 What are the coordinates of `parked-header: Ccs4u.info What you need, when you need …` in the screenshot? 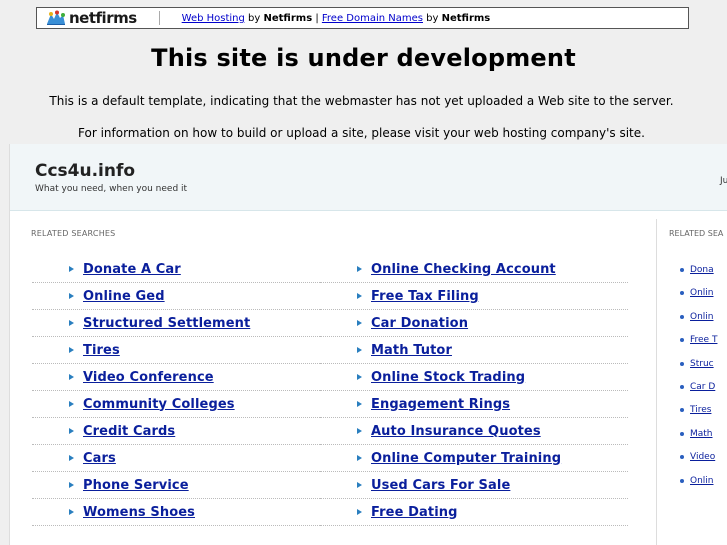 It's located at (368, 177).